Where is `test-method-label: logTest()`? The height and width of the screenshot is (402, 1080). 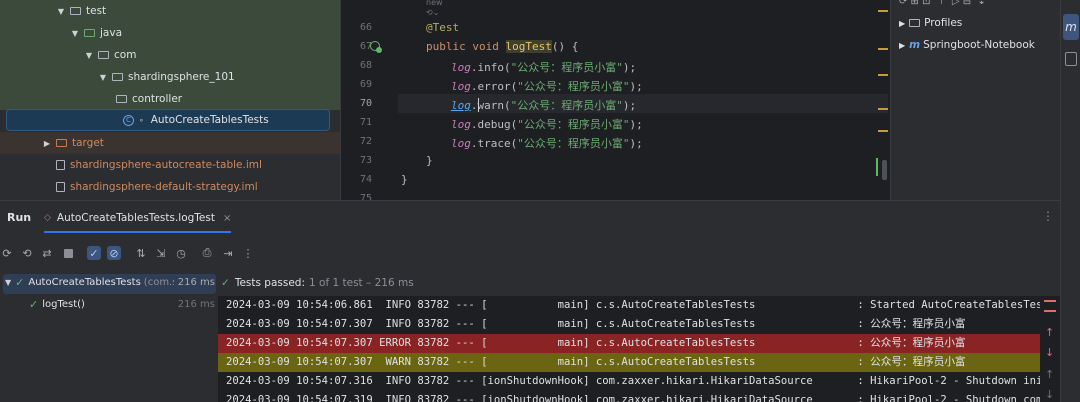 test-method-label: logTest() is located at coordinates (63, 304).